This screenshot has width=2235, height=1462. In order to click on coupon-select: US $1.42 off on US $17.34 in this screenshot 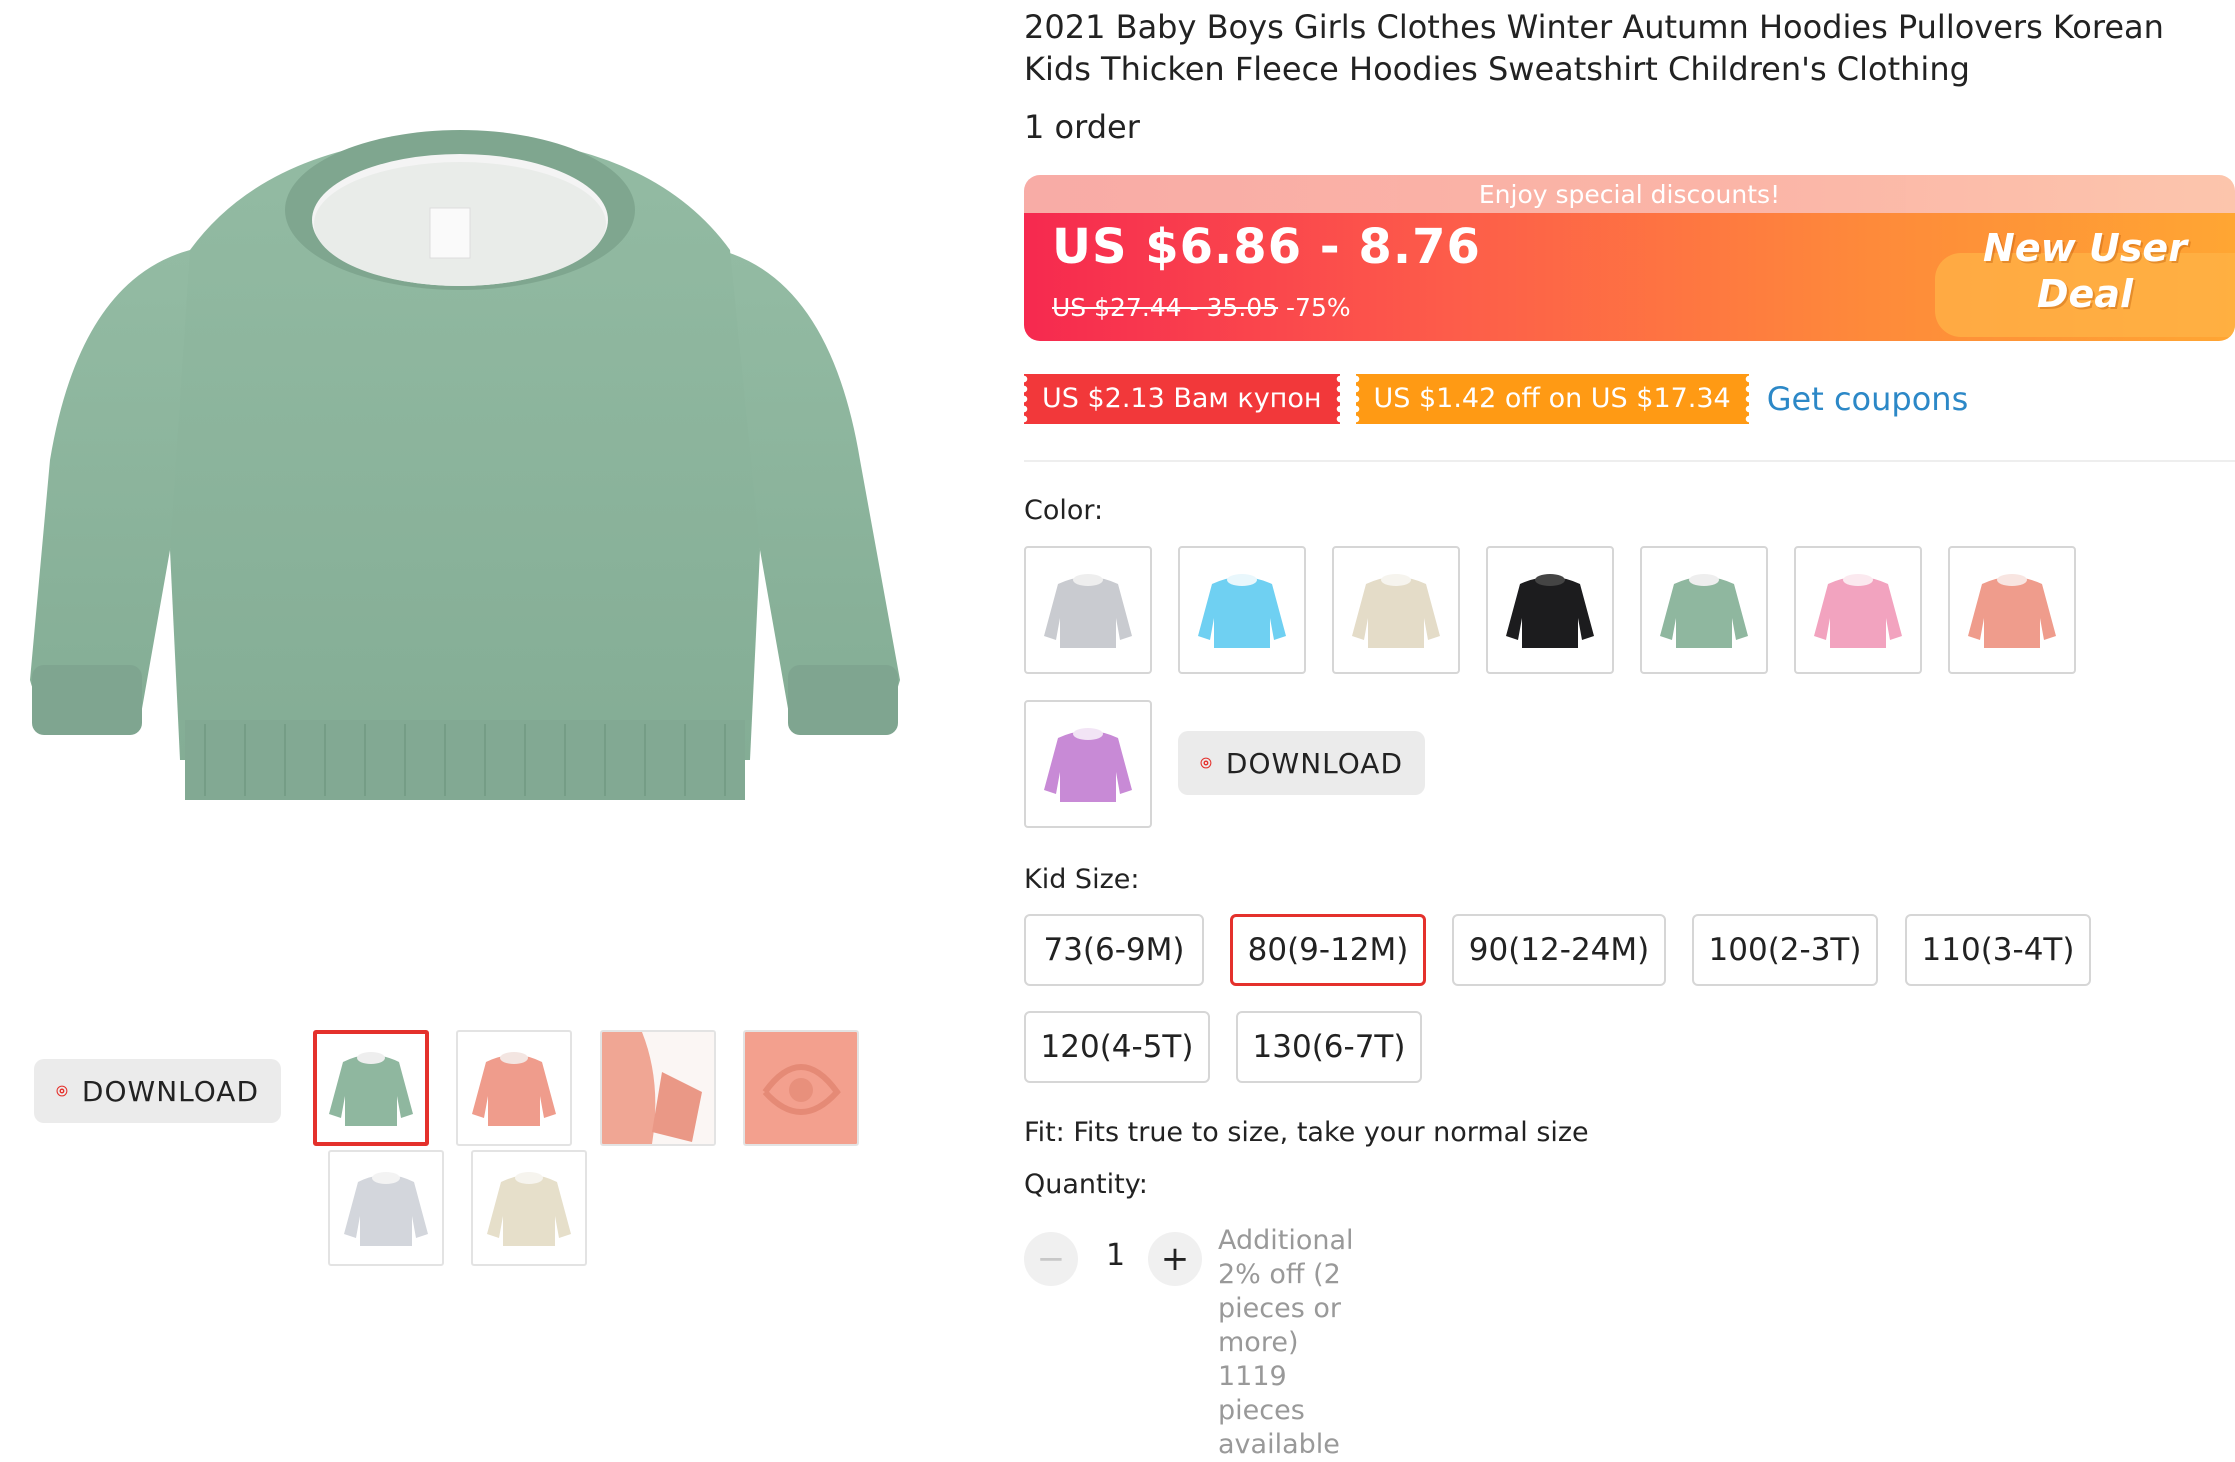, I will do `click(1552, 399)`.